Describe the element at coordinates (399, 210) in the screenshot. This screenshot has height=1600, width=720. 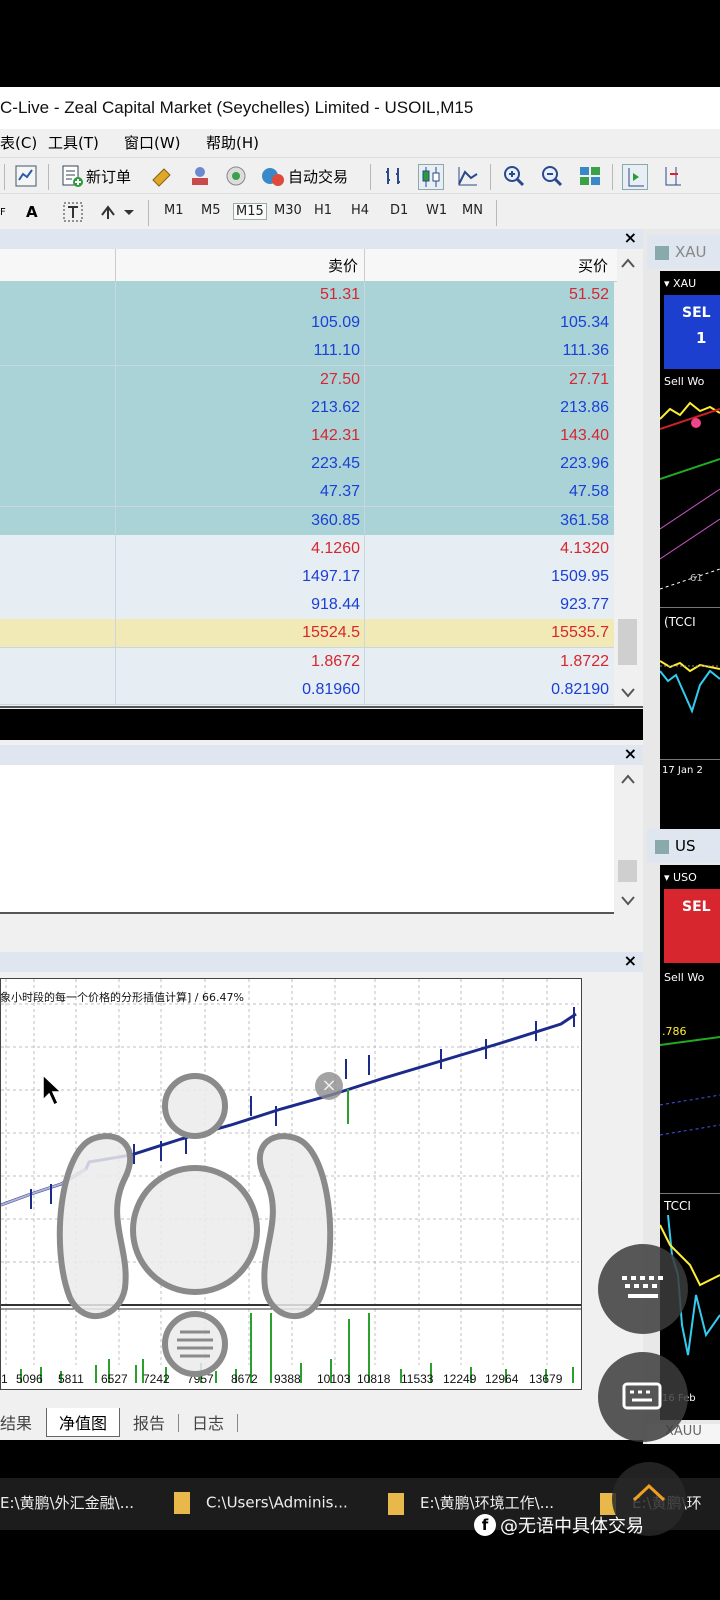
I see `timeframe-d1: D1` at that location.